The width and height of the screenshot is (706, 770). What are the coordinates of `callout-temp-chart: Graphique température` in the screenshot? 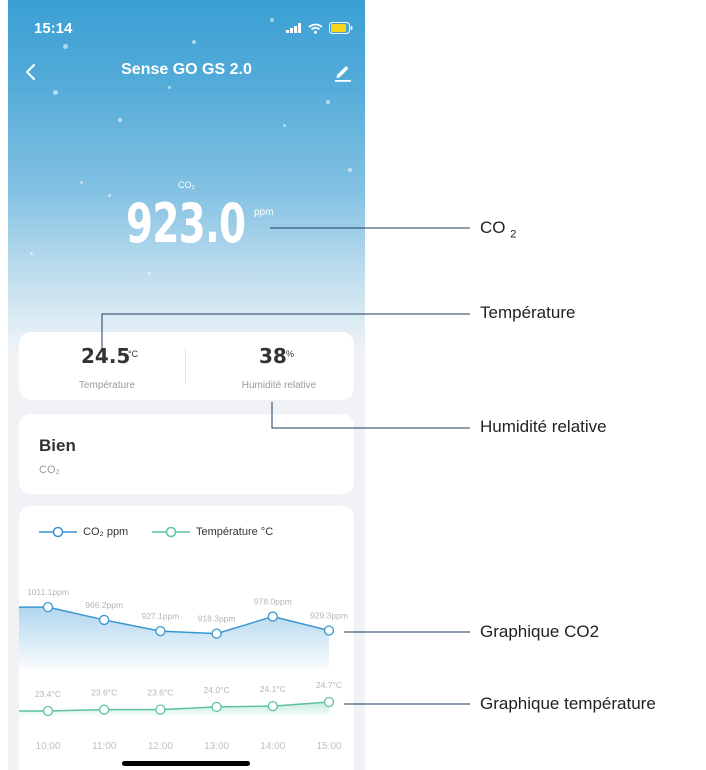 It's located at (568, 703).